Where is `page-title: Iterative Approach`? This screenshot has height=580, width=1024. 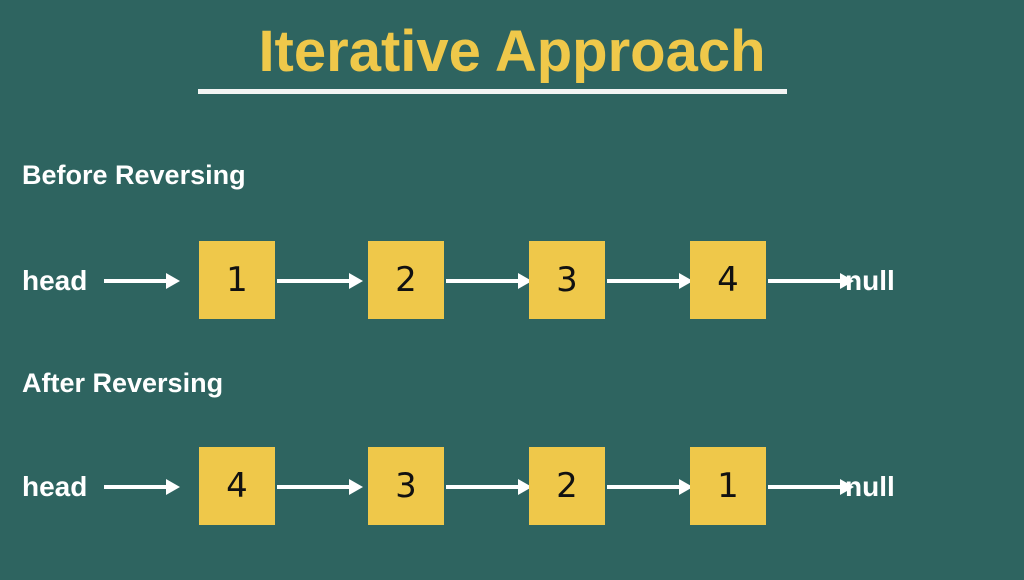 page-title: Iterative Approach is located at coordinates (512, 51).